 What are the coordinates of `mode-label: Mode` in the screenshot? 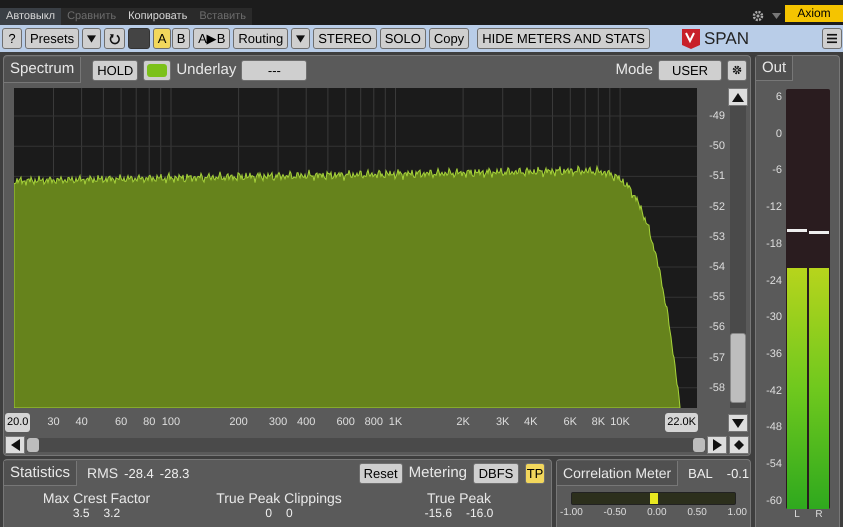 It's located at (634, 70).